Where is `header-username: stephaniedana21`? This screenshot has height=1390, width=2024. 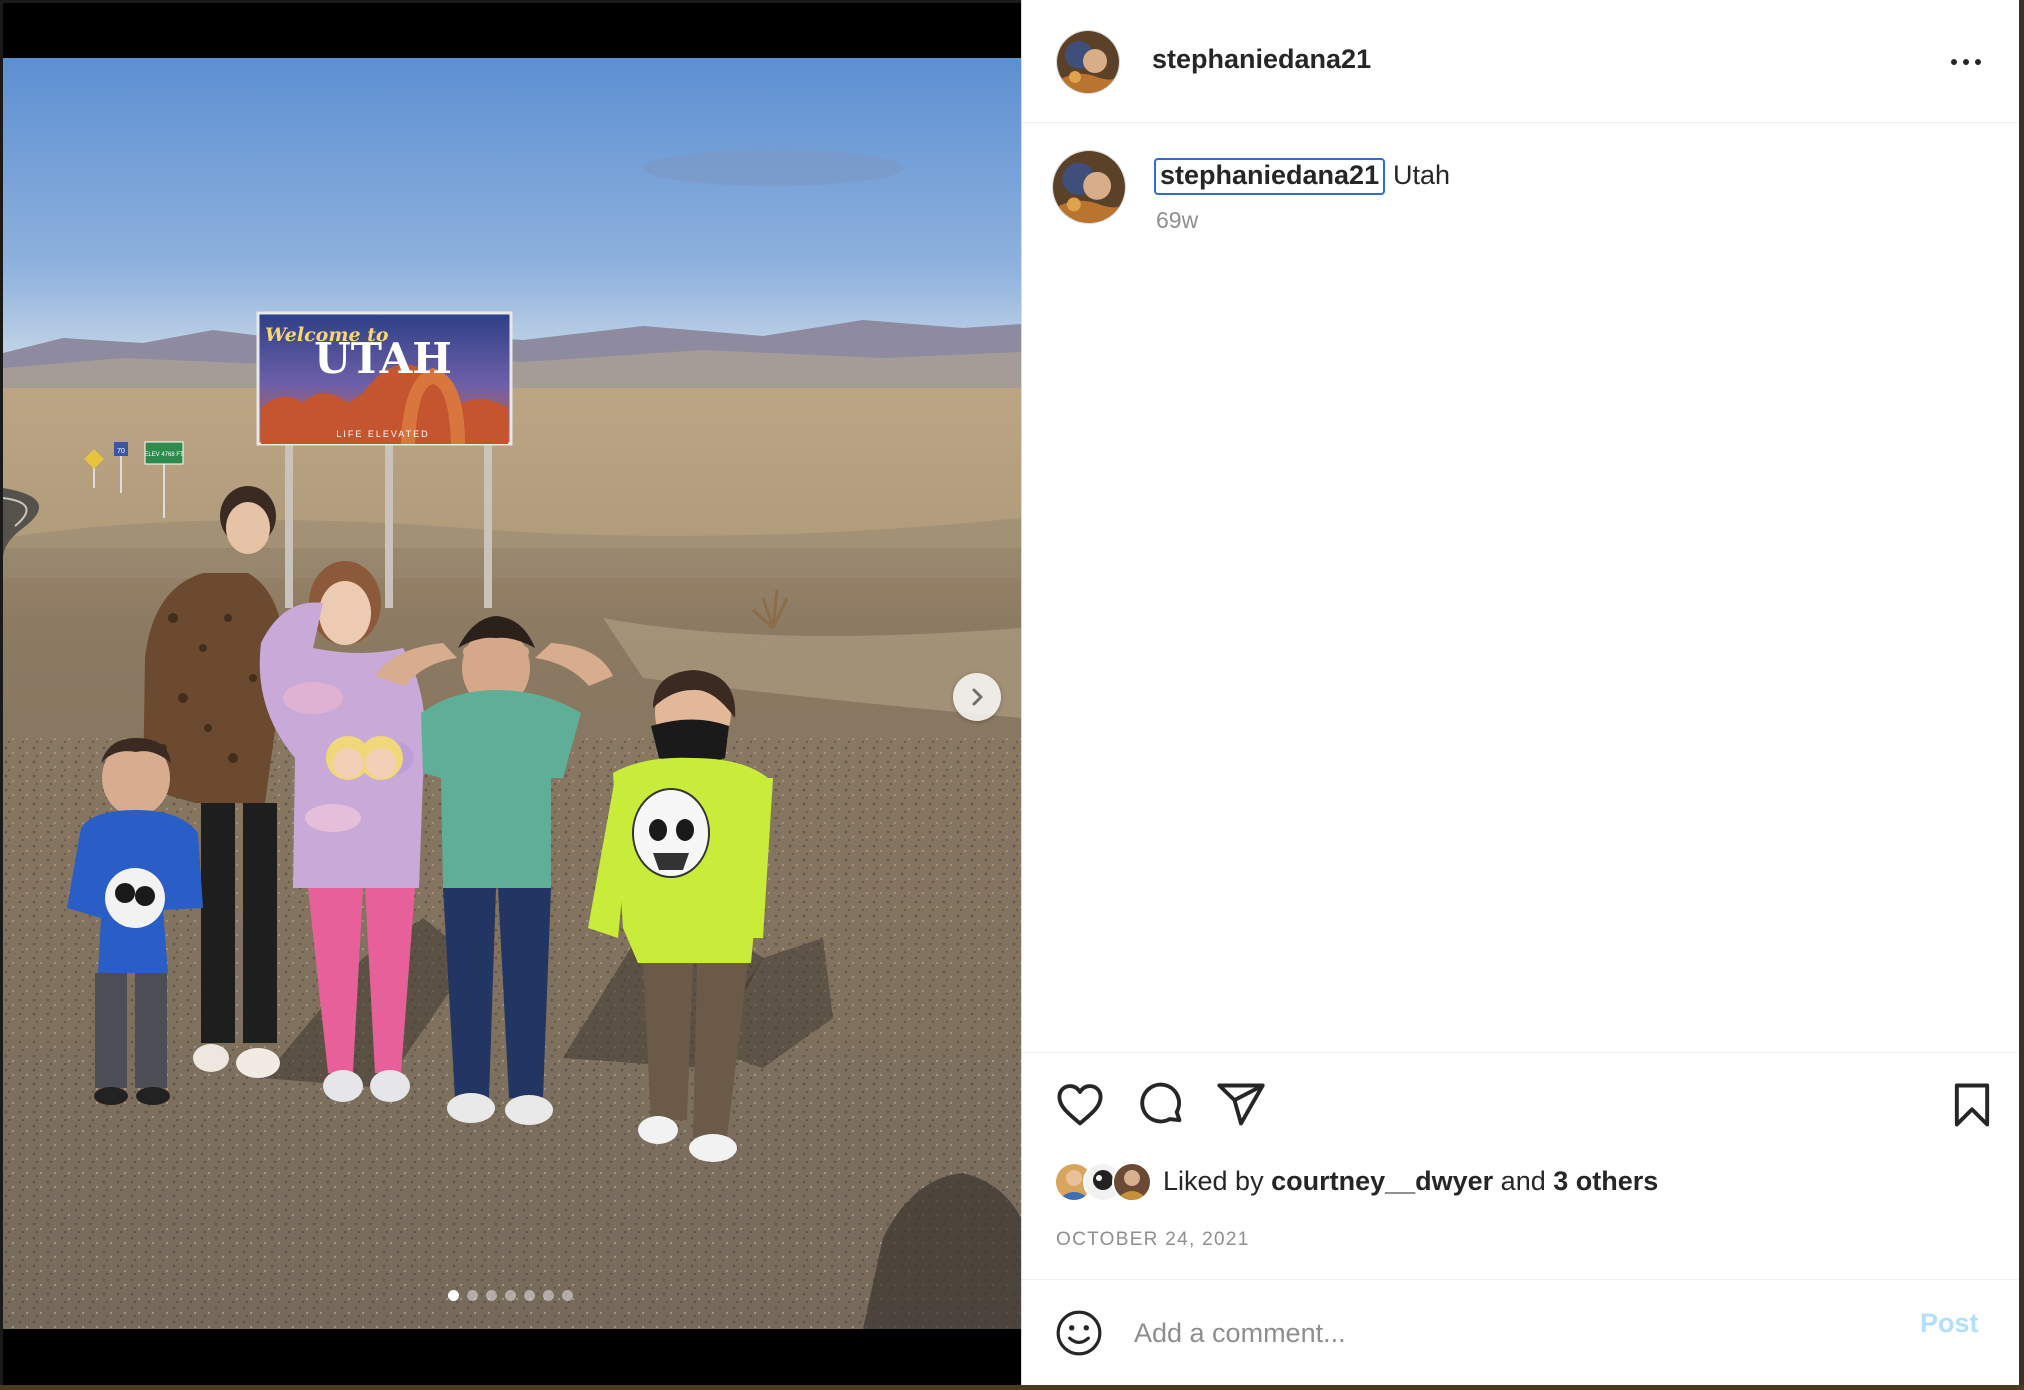
header-username: stephaniedana21 is located at coordinates (1261, 59).